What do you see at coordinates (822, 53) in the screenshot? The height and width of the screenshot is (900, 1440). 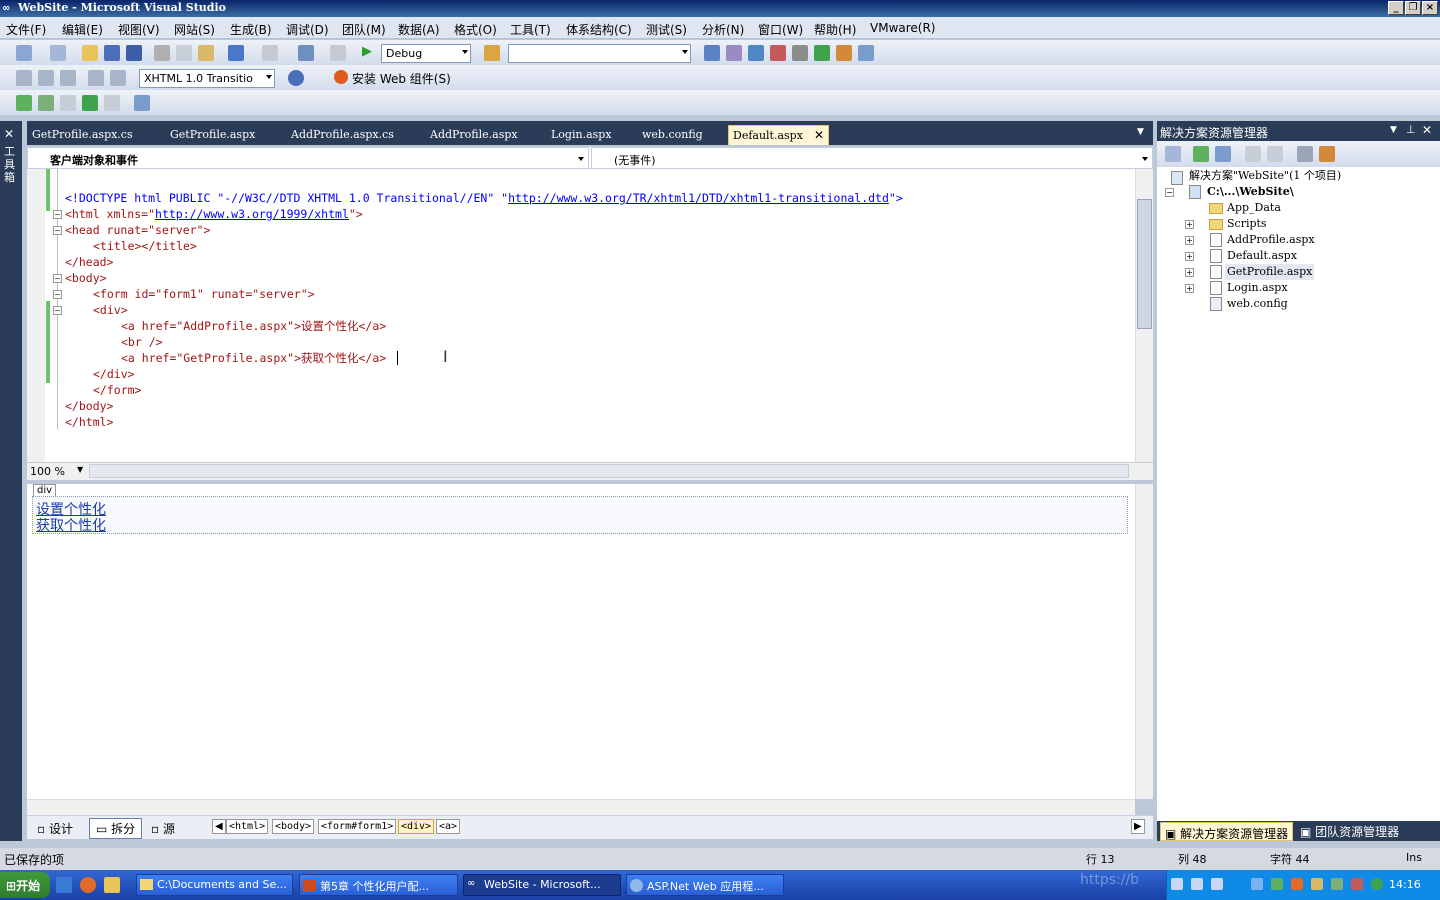 I see `start-page-icon` at bounding box center [822, 53].